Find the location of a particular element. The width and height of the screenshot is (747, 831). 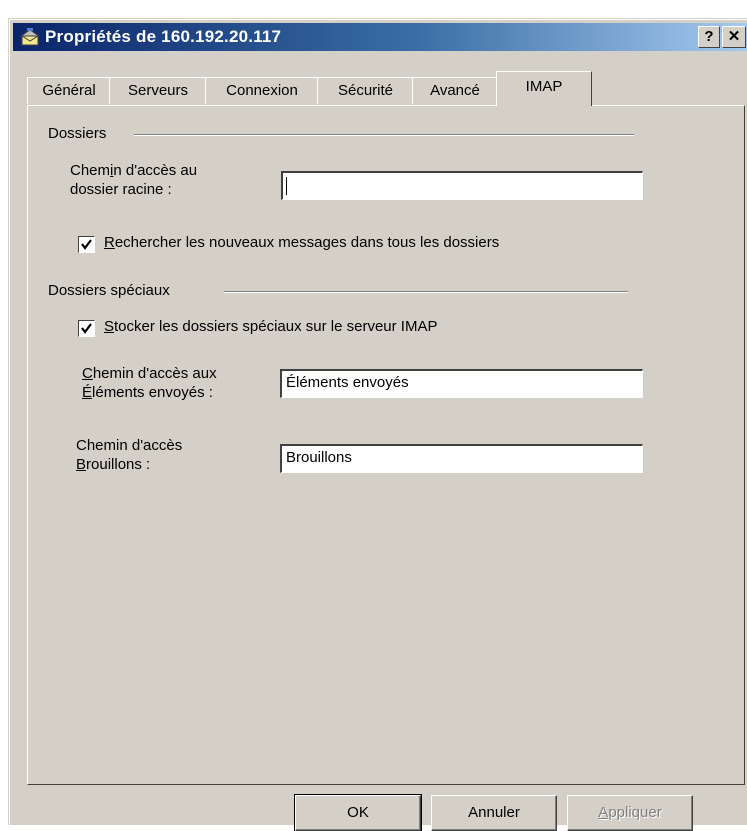

ok-button: OK is located at coordinates (358, 812).